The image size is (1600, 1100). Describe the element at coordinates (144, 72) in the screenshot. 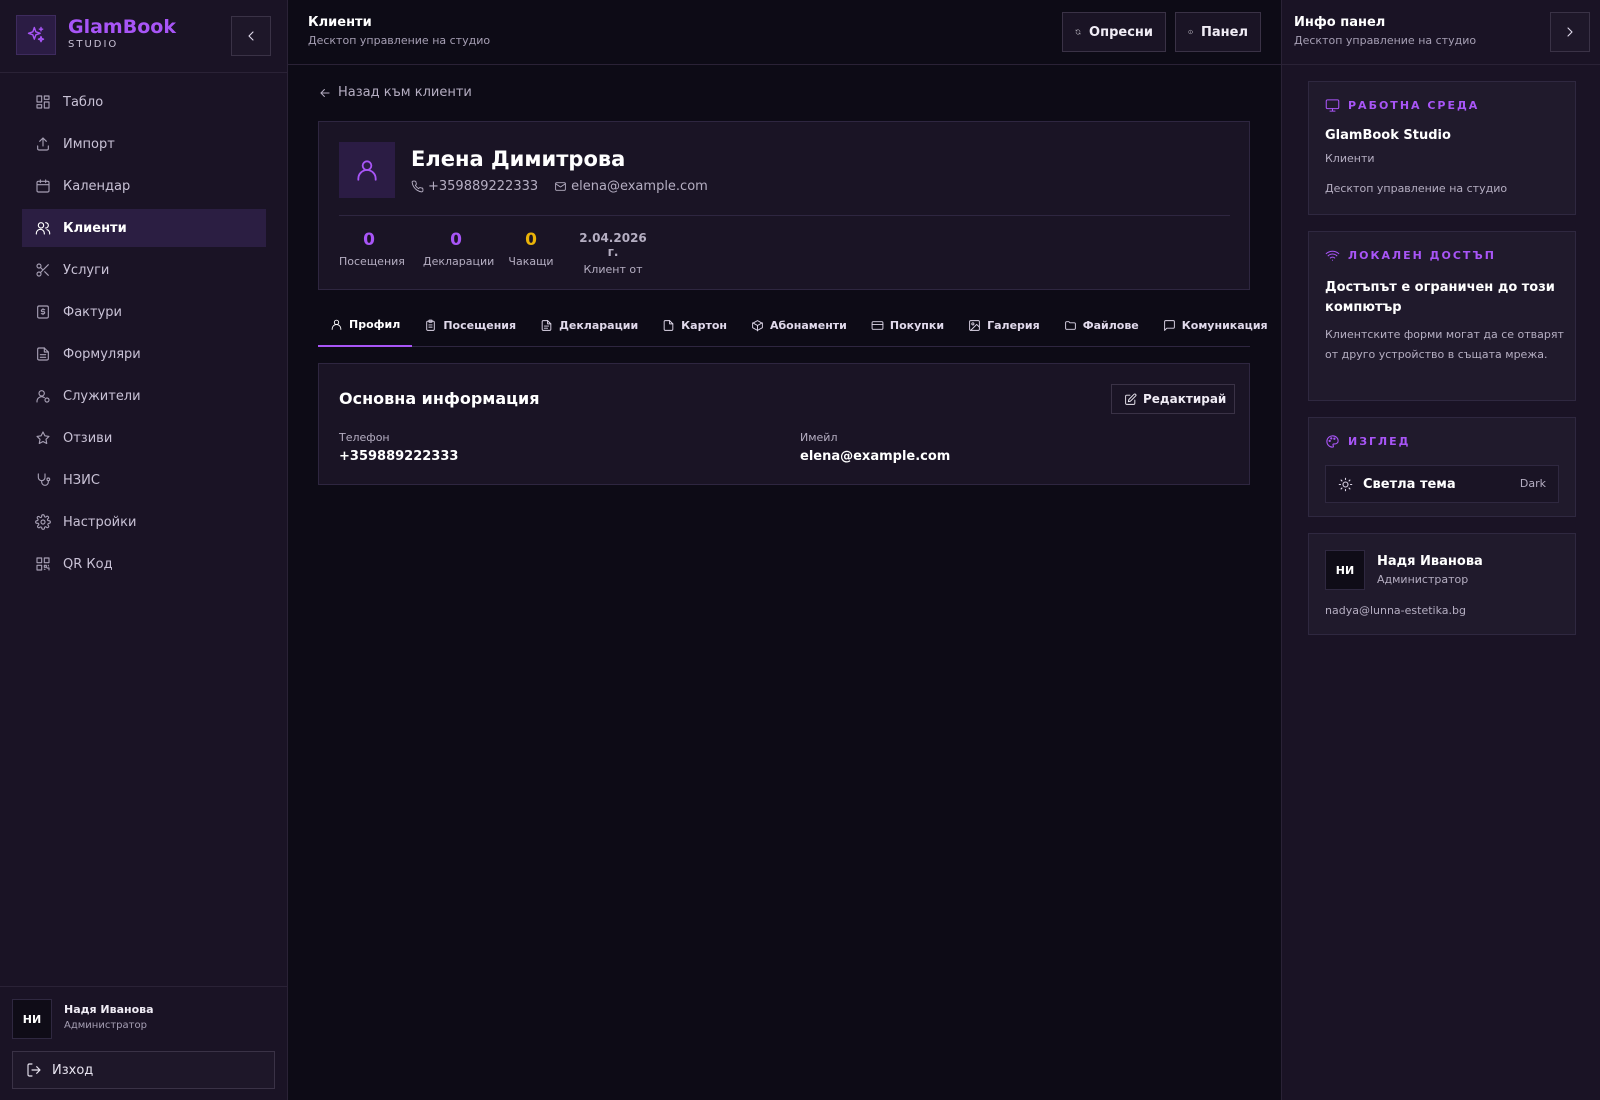

I see `divider` at that location.